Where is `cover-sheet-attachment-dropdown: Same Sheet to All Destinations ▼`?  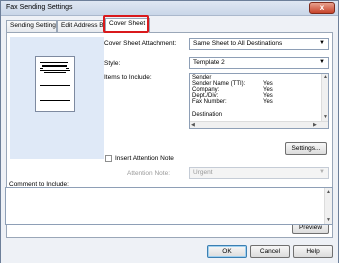 cover-sheet-attachment-dropdown: Same Sheet to All Destinations ▼ is located at coordinates (259, 44).